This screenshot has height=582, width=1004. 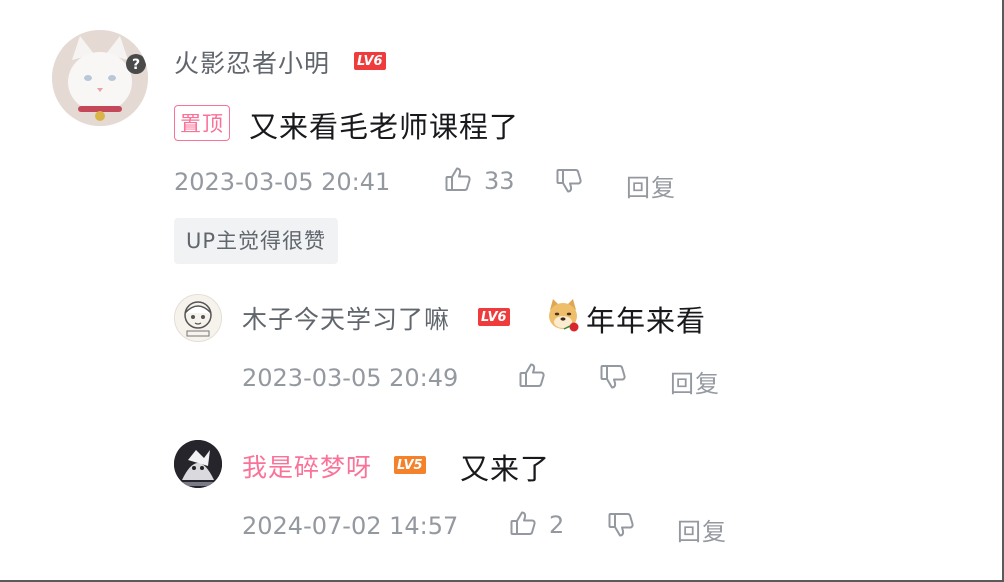 What do you see at coordinates (307, 466) in the screenshot?
I see `reply-username: 我是碎梦呀` at bounding box center [307, 466].